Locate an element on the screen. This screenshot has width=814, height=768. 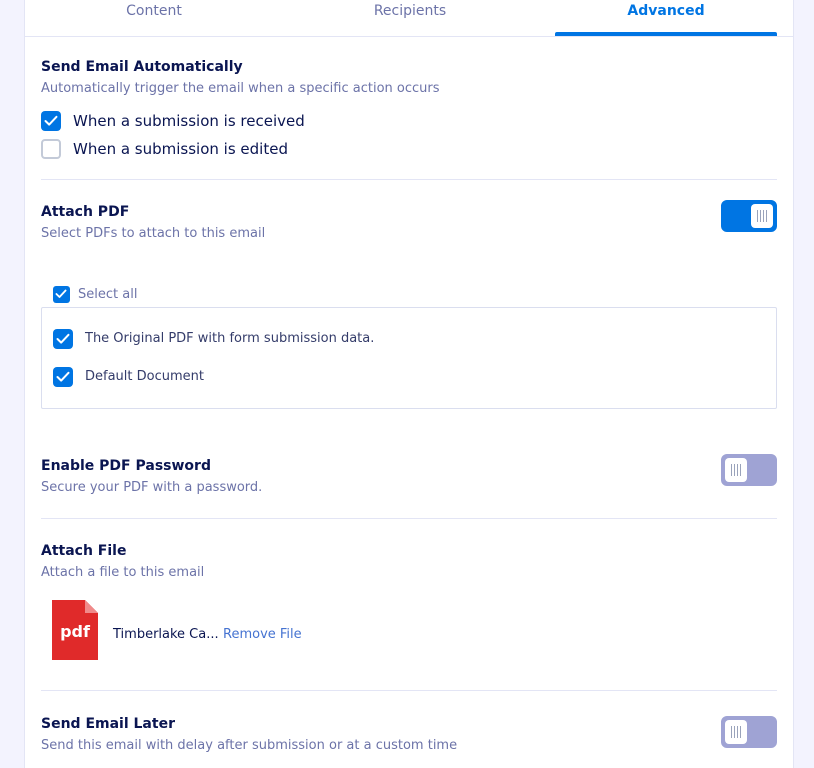
select-all-checkbox is located at coordinates (61, 294).